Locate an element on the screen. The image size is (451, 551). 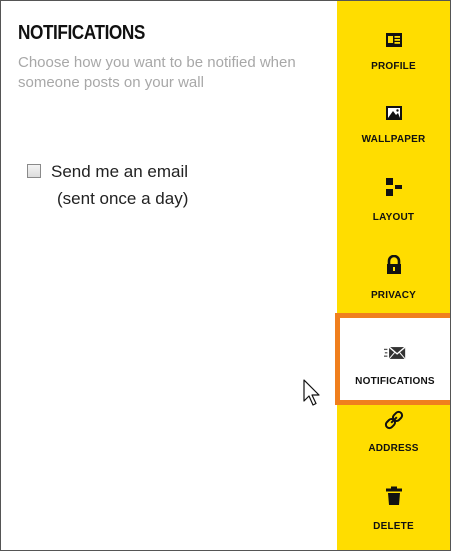
email-option-label: Send me an email is located at coordinates (120, 171).